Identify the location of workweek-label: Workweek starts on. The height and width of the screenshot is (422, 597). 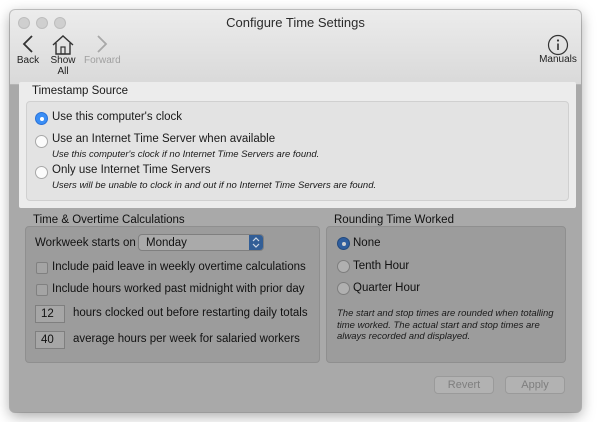
(85, 243).